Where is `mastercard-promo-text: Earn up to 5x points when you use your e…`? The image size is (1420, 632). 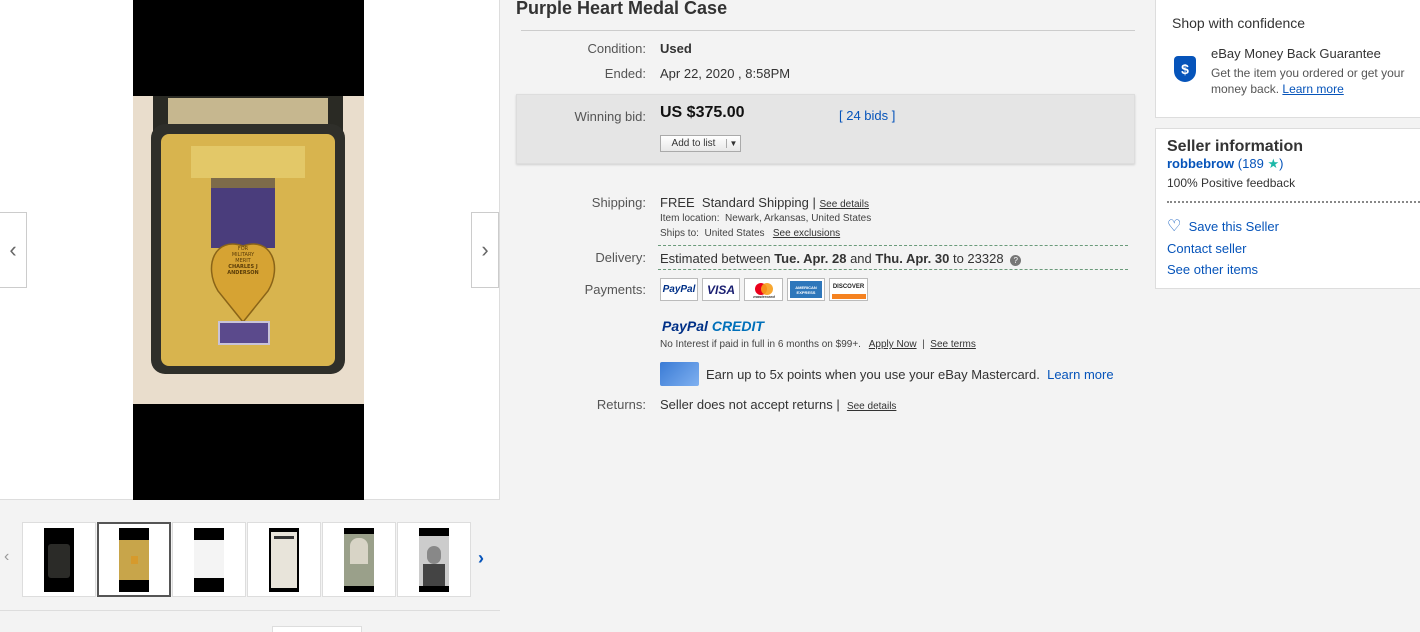
mastercard-promo-text: Earn up to 5x points when you use your e… is located at coordinates (873, 374).